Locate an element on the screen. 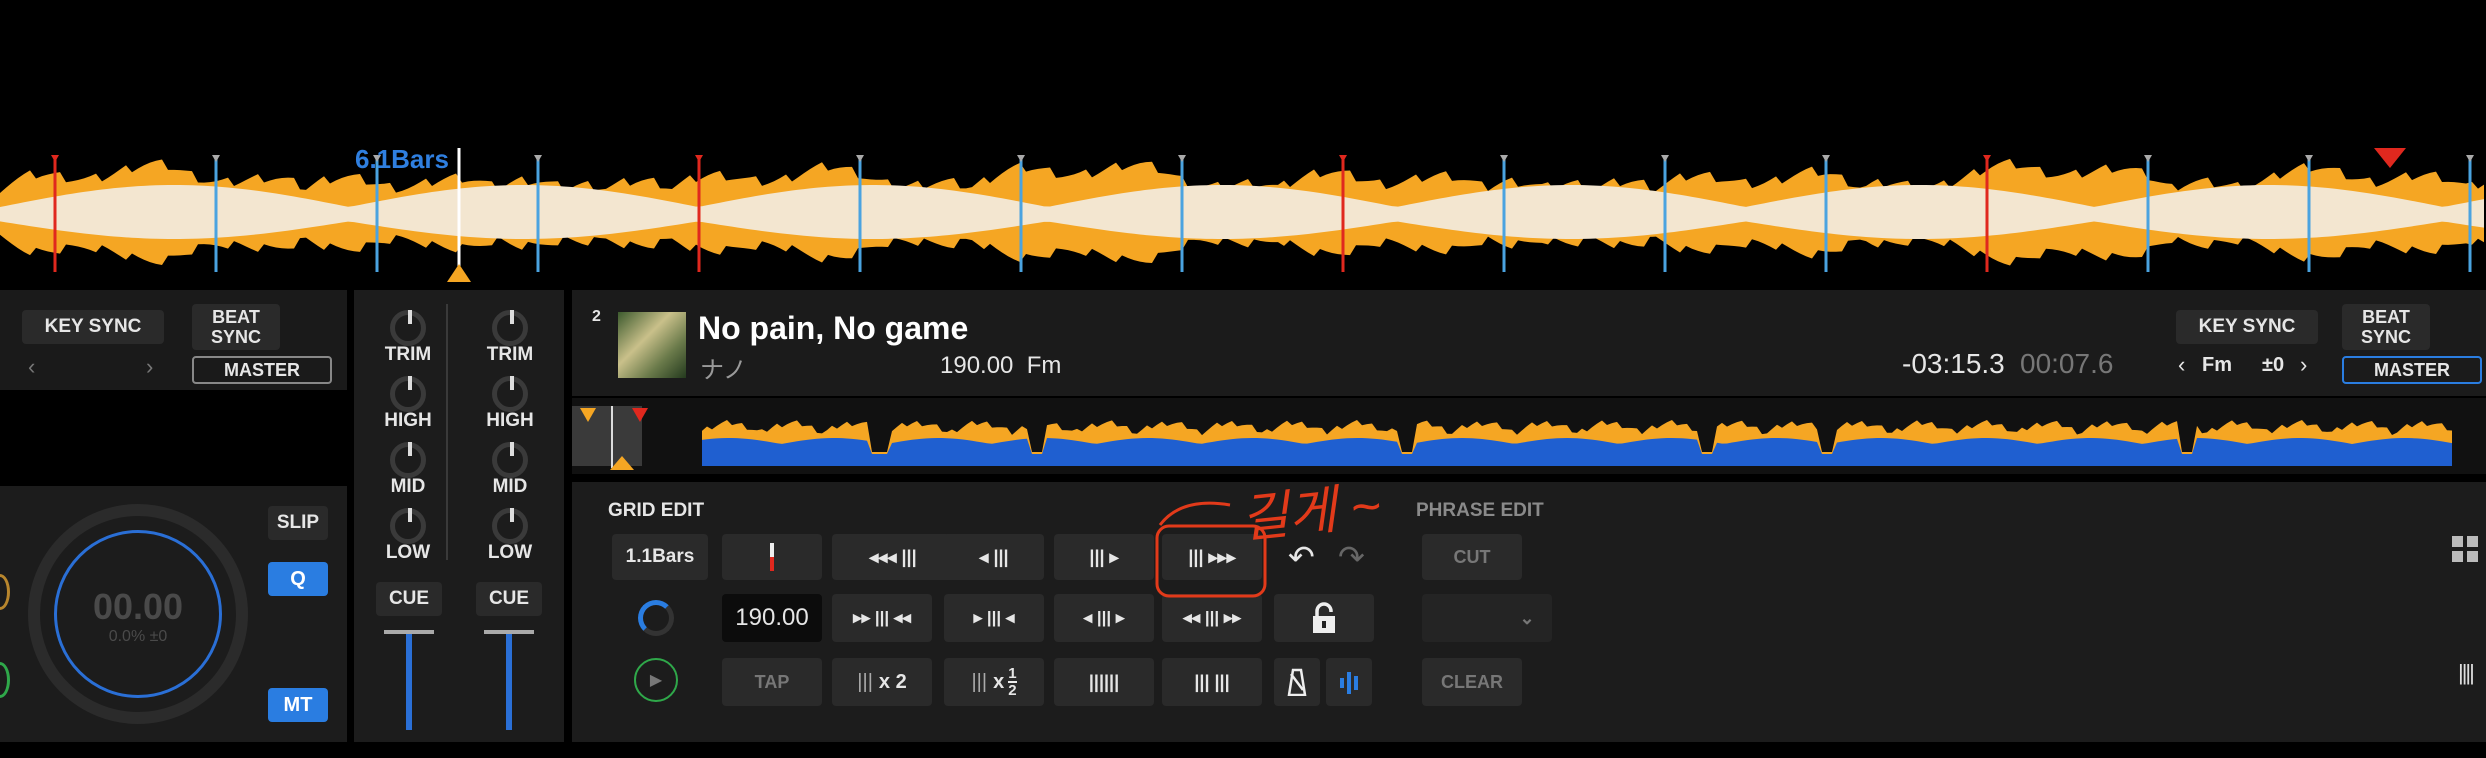 This screenshot has height=758, width=2486. handwritten-annotation: 길게 ~ is located at coordinates (1310, 513).